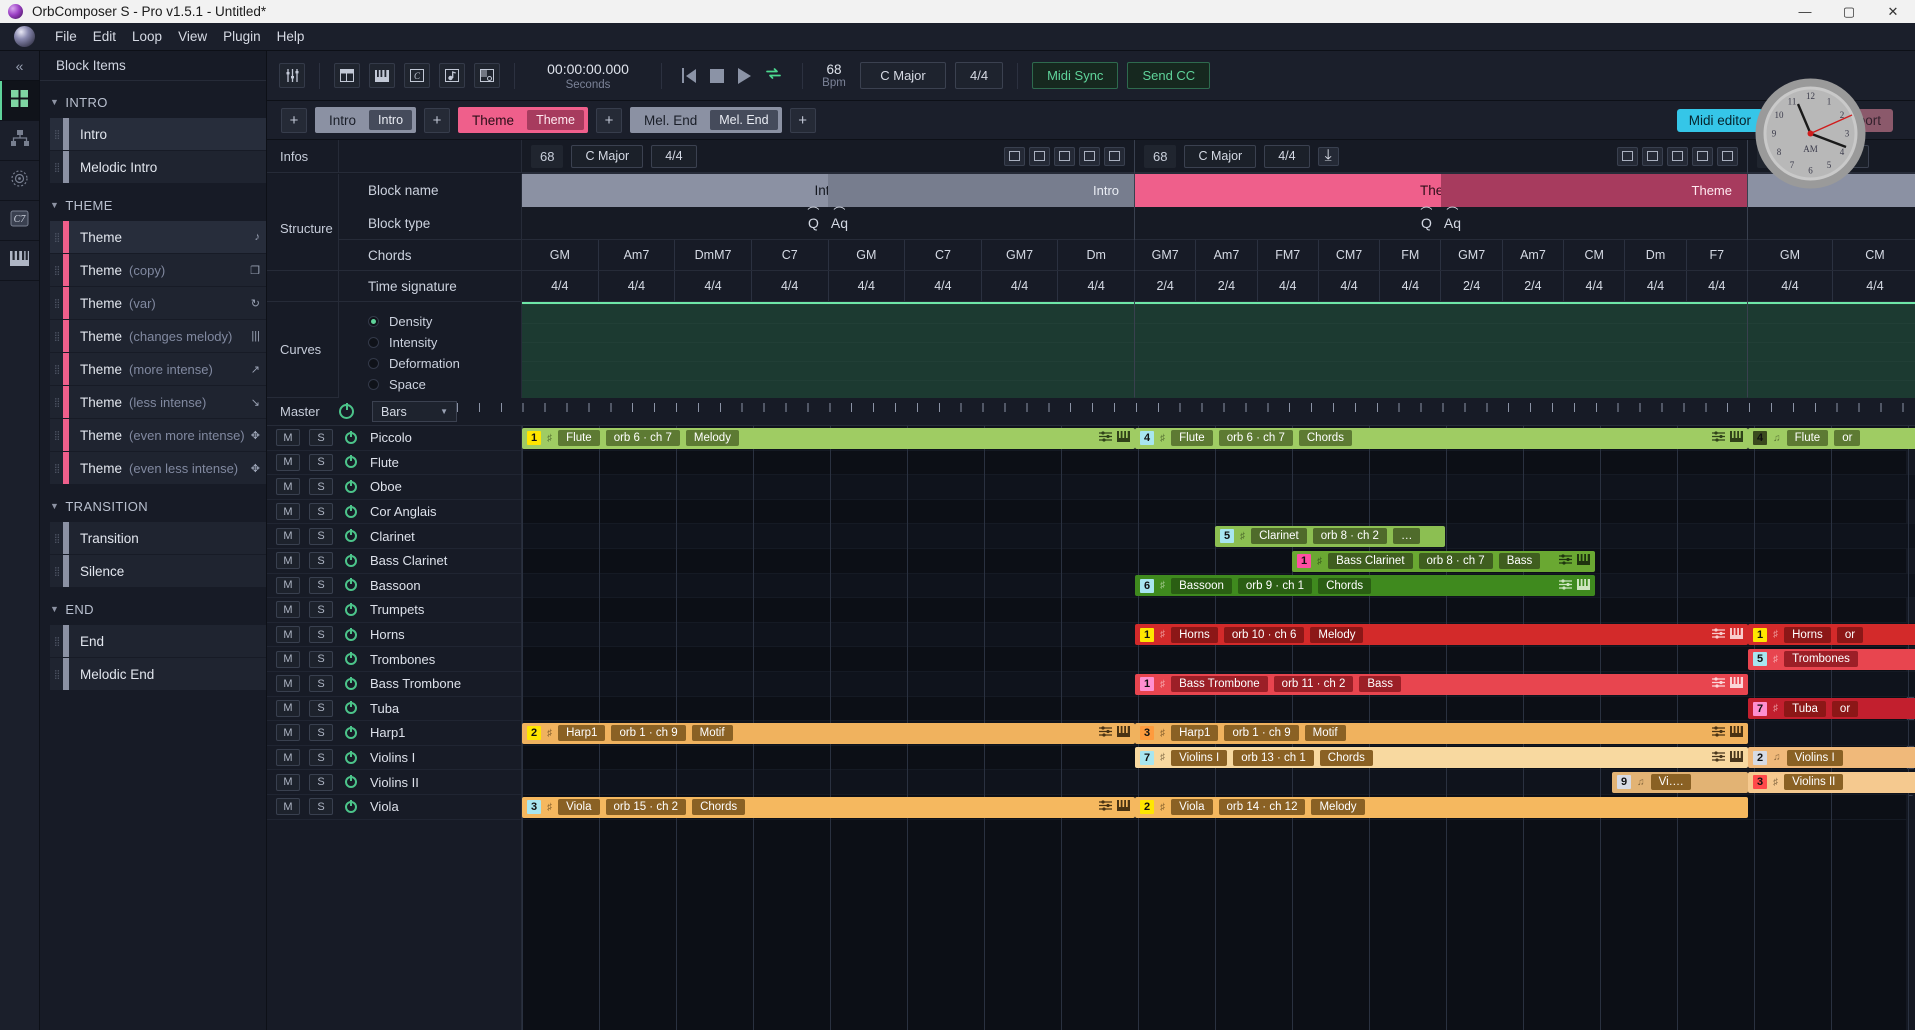 The height and width of the screenshot is (1030, 1915). I want to click on sidebar-item-action-icon: ✥, so click(255, 468).